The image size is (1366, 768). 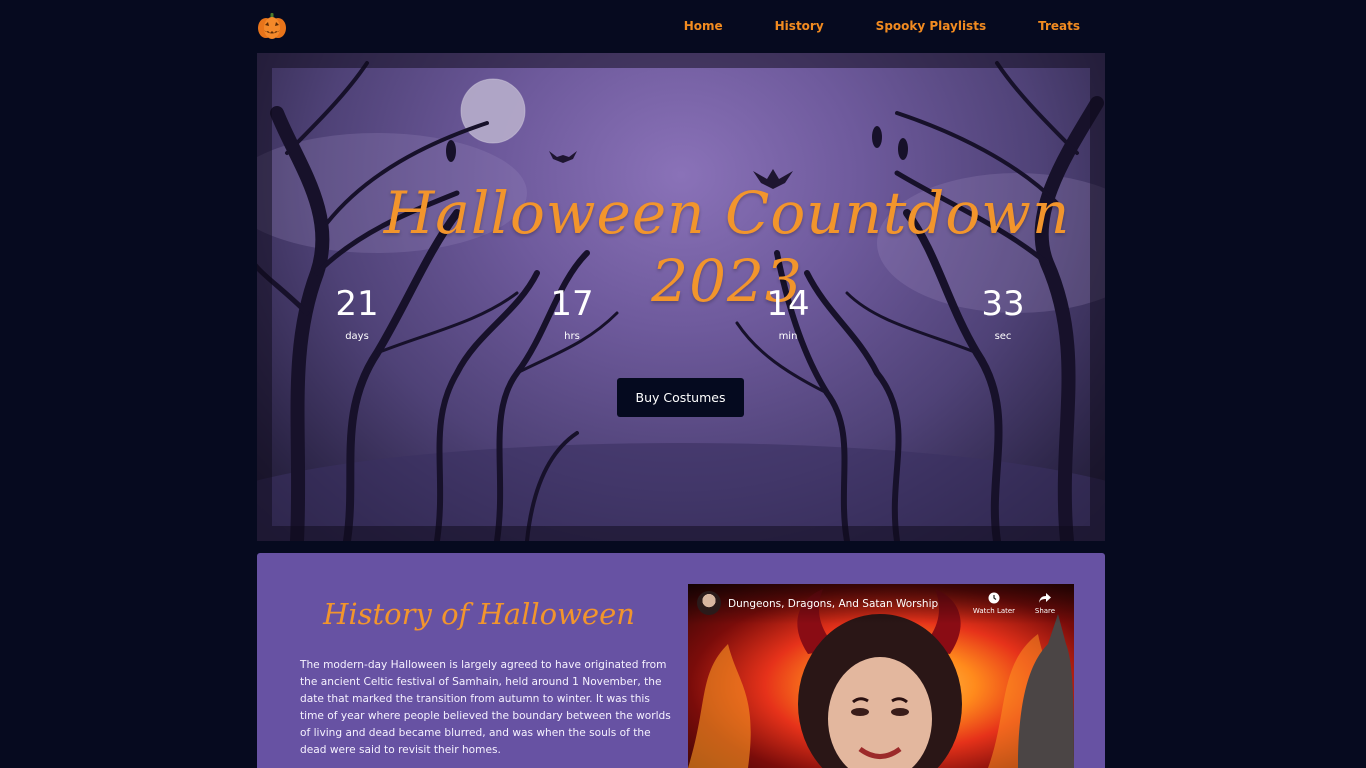 What do you see at coordinates (572, 304) in the screenshot?
I see `countdown-hours-value: 17` at bounding box center [572, 304].